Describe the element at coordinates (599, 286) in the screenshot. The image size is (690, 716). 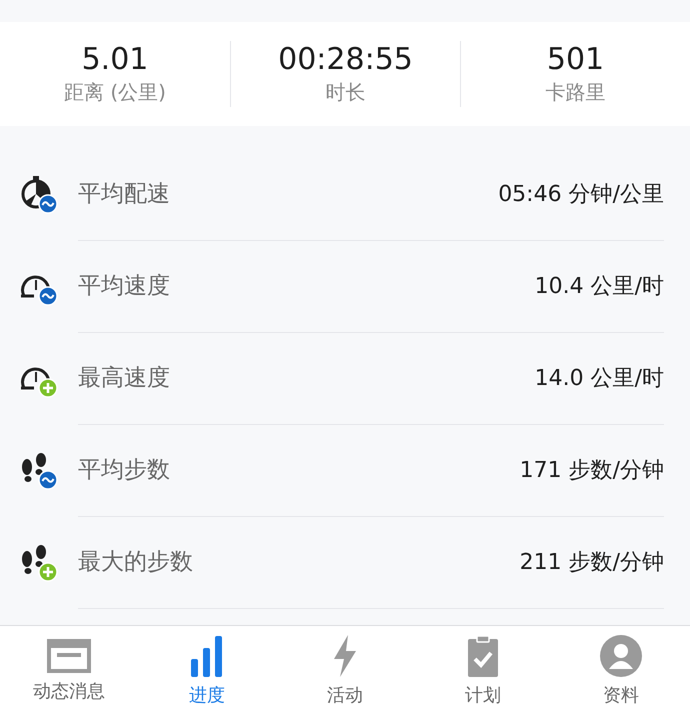
I see `metric-value: 10.4 公里/时` at that location.